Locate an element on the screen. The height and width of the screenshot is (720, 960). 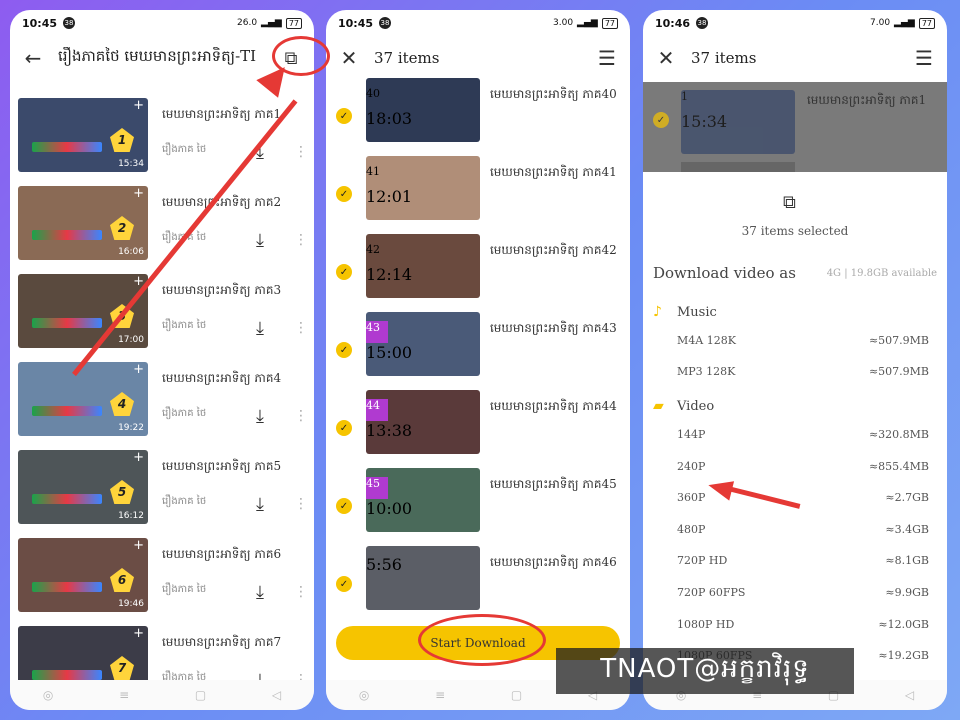
video-duration: 18:03 is located at coordinates (389, 118).